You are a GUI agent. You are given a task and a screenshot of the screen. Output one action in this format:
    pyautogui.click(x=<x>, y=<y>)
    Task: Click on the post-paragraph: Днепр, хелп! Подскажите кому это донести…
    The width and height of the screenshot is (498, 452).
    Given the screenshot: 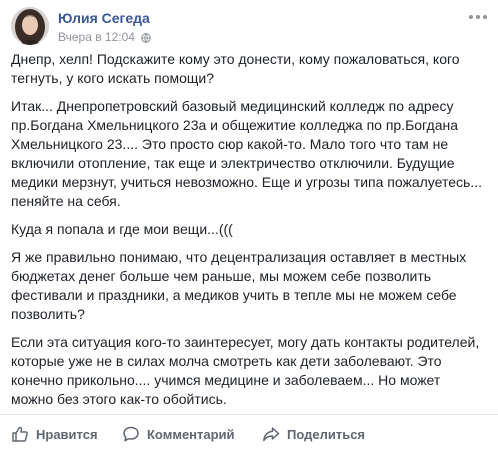 What is the action you would take?
    pyautogui.click(x=235, y=68)
    